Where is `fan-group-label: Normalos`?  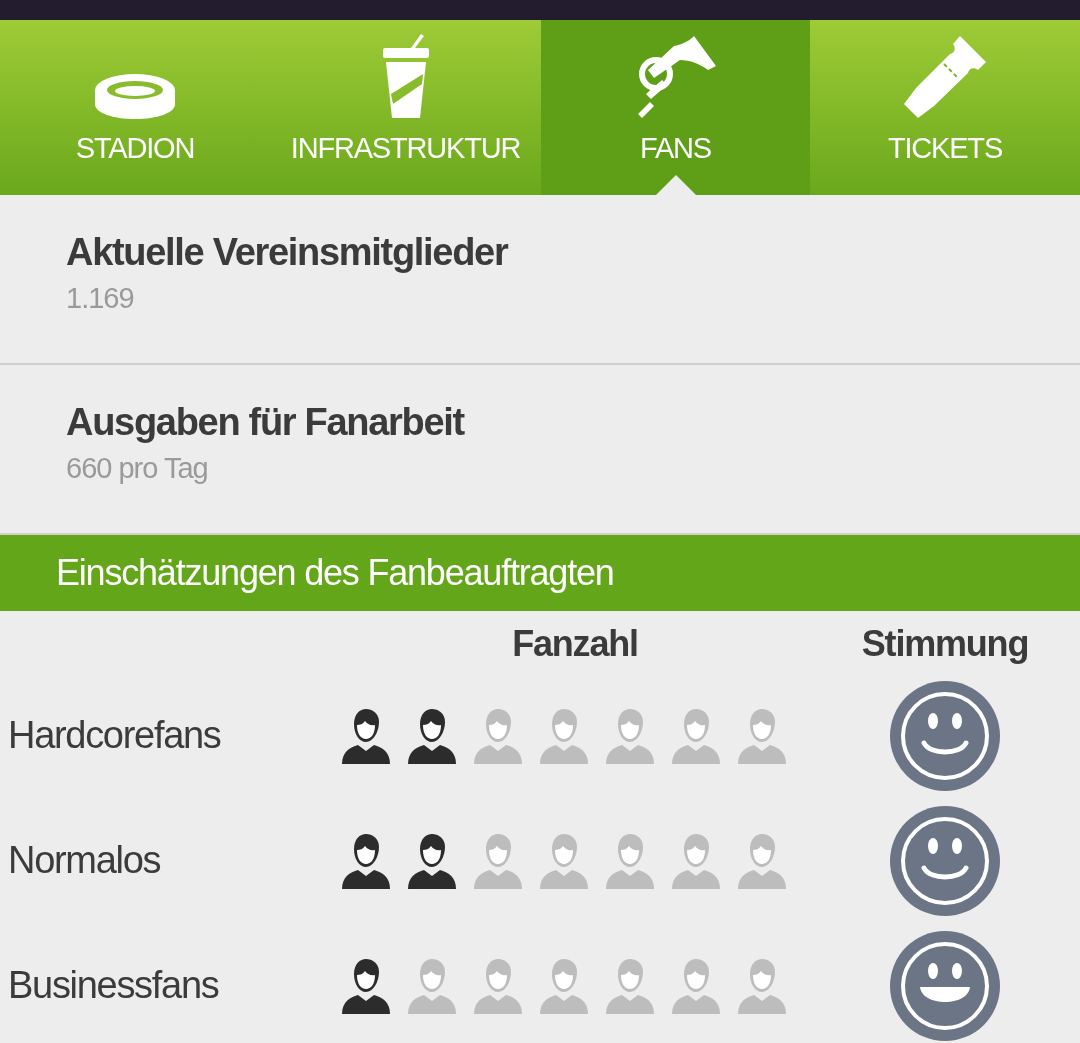 fan-group-label: Normalos is located at coordinates (84, 860).